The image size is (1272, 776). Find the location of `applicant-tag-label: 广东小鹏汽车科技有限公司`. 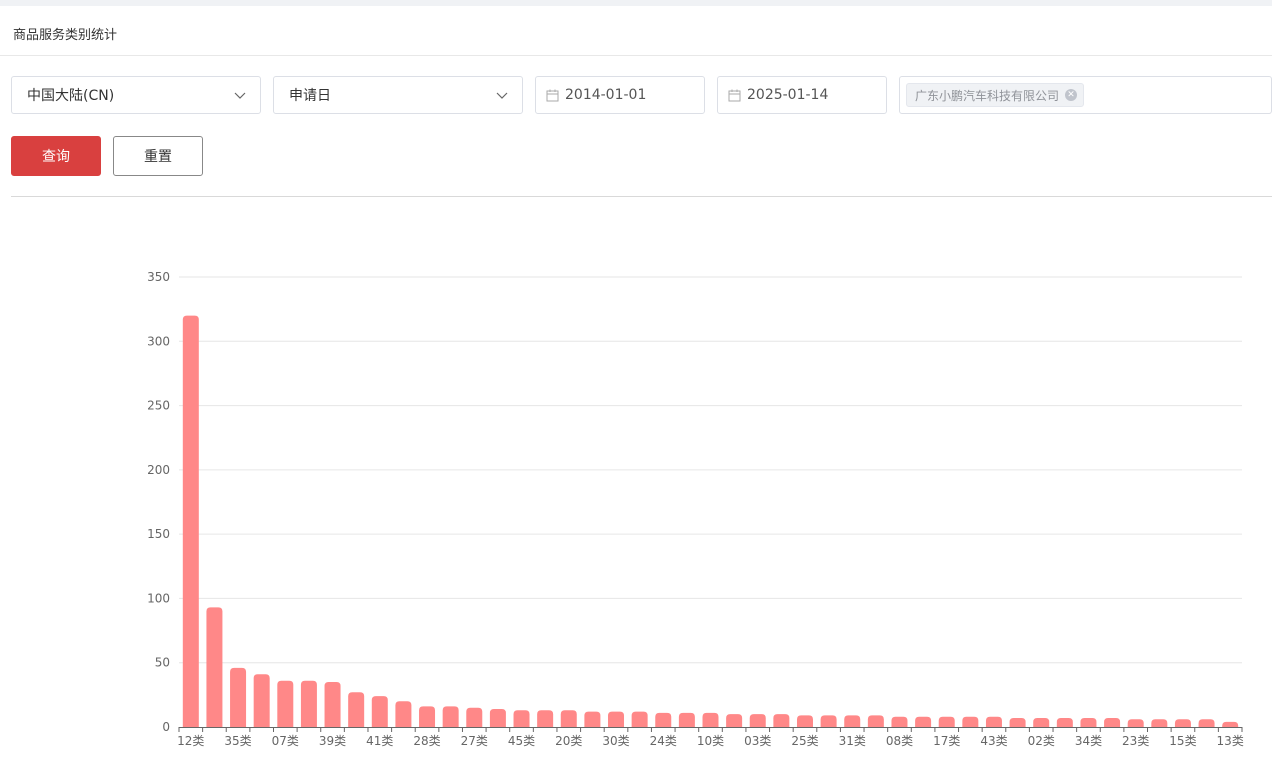

applicant-tag-label: 广东小鹏汽车科技有限公司 is located at coordinates (987, 95).